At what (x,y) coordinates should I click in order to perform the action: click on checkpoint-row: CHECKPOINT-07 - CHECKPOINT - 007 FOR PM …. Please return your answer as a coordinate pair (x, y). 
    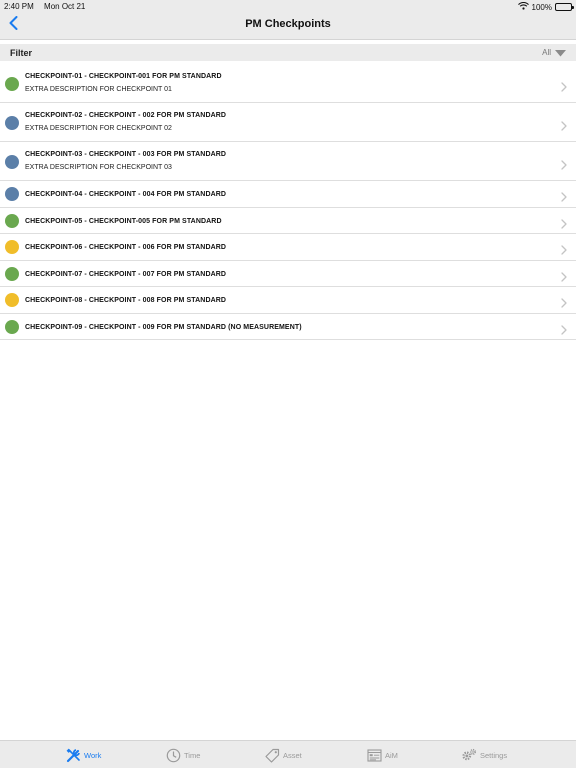
    Looking at the image, I should click on (288, 274).